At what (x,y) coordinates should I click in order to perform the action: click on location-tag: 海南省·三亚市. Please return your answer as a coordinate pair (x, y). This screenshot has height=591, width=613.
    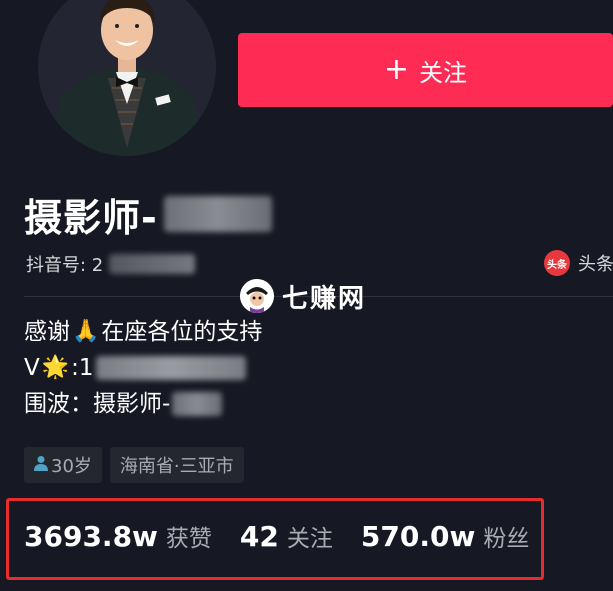
    Looking at the image, I should click on (176, 465).